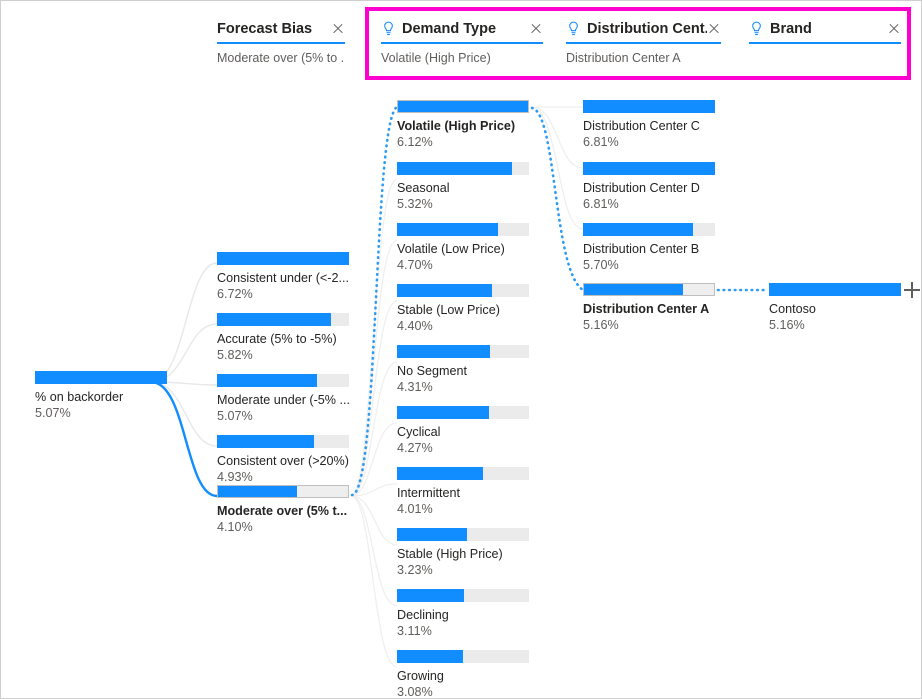  Describe the element at coordinates (450, 554) in the screenshot. I see `node-label: Stable (High Price)` at that location.